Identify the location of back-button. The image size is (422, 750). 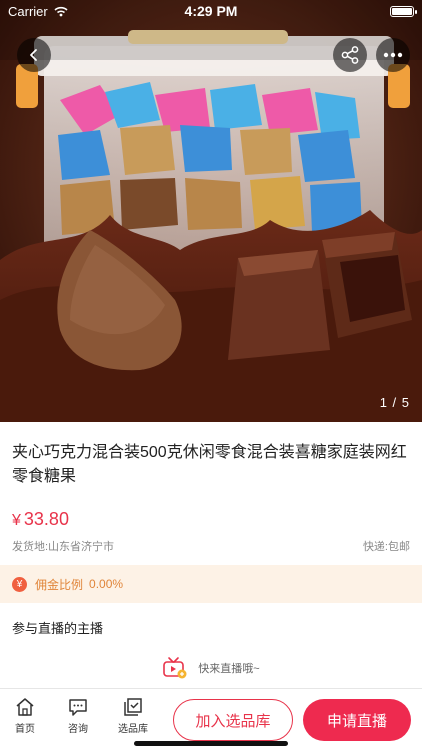
(34, 55).